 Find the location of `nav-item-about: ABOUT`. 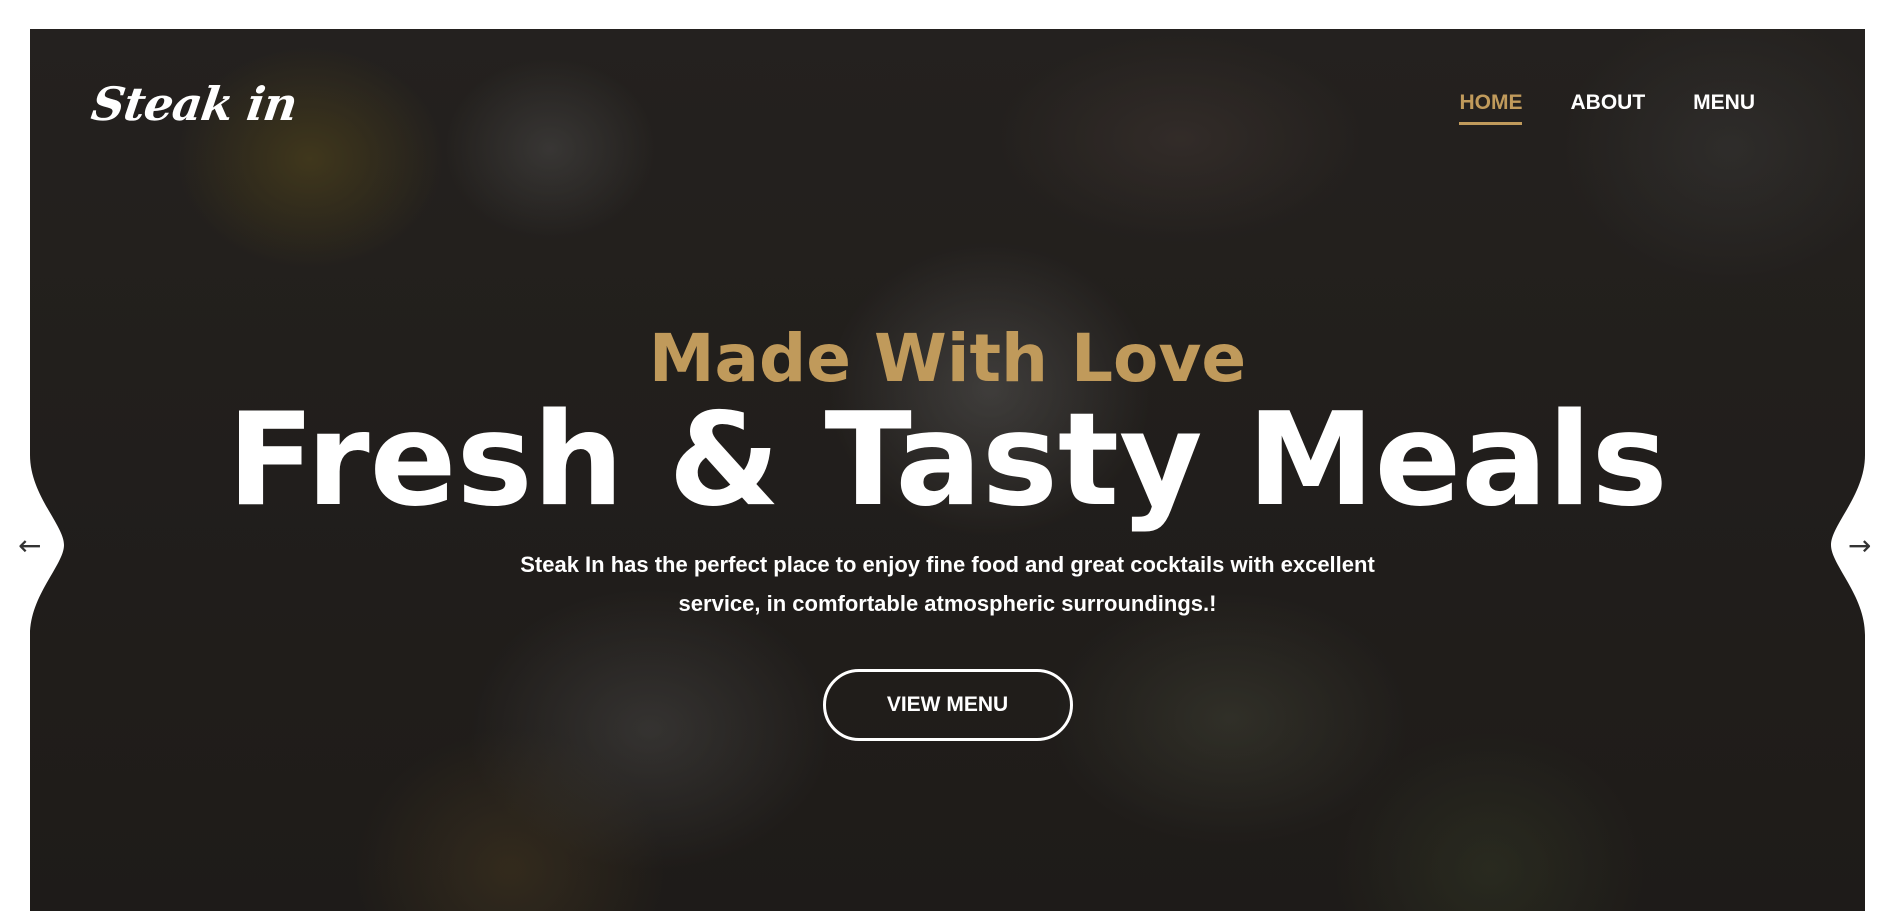

nav-item-about: ABOUT is located at coordinates (1607, 108).